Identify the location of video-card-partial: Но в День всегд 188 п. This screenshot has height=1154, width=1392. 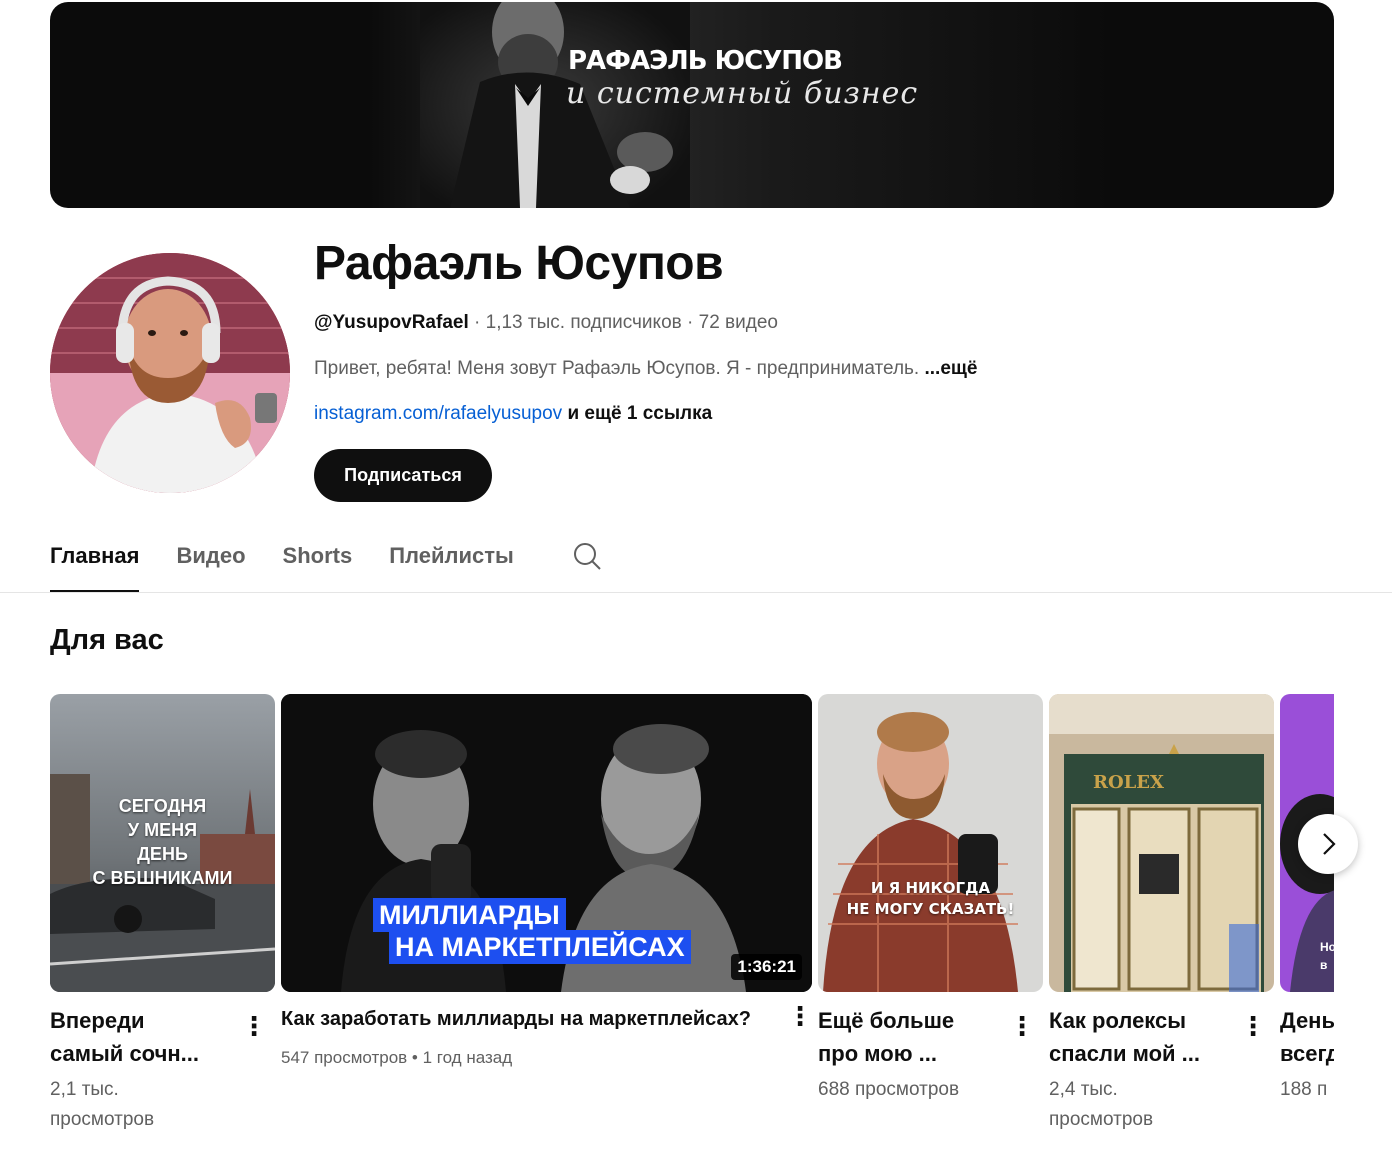
(1307, 914).